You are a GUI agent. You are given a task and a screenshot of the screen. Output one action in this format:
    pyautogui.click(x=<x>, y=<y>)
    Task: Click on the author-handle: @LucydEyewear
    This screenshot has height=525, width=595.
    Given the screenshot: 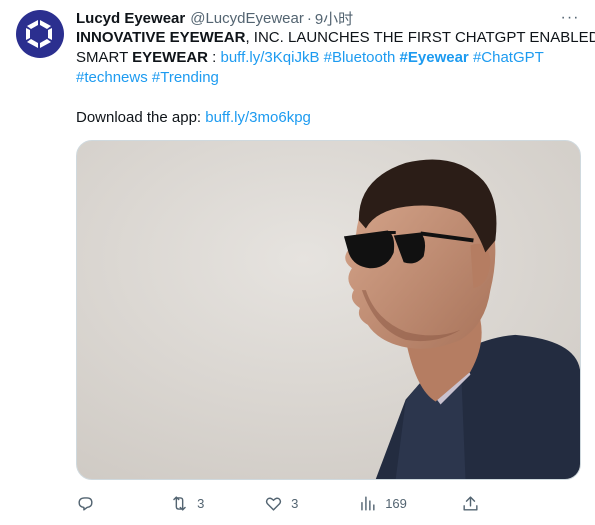 What is the action you would take?
    pyautogui.click(x=247, y=18)
    